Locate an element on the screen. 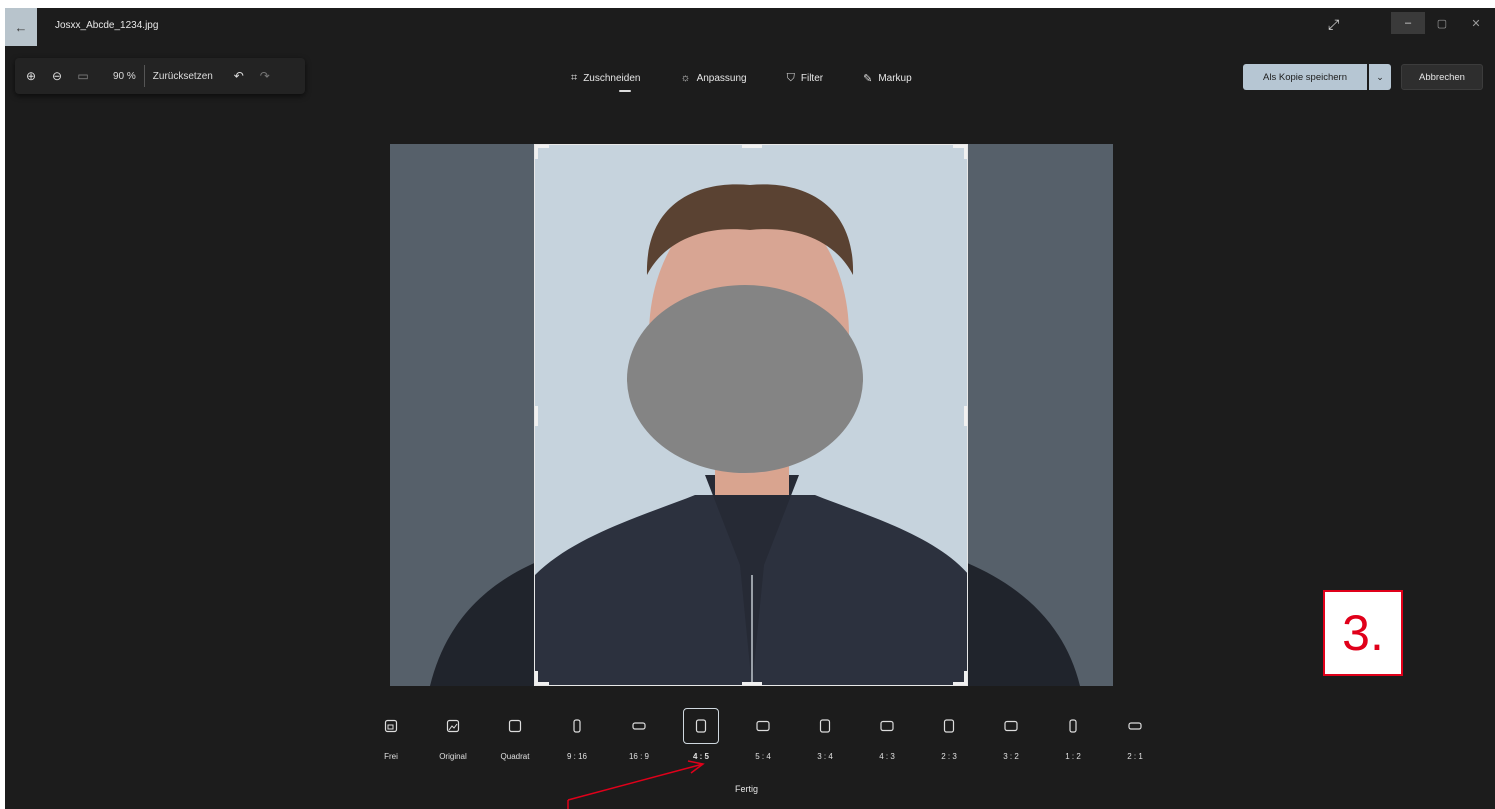 This screenshot has height=809, width=1495. ratio-label: 2 : 3 is located at coordinates (949, 756).